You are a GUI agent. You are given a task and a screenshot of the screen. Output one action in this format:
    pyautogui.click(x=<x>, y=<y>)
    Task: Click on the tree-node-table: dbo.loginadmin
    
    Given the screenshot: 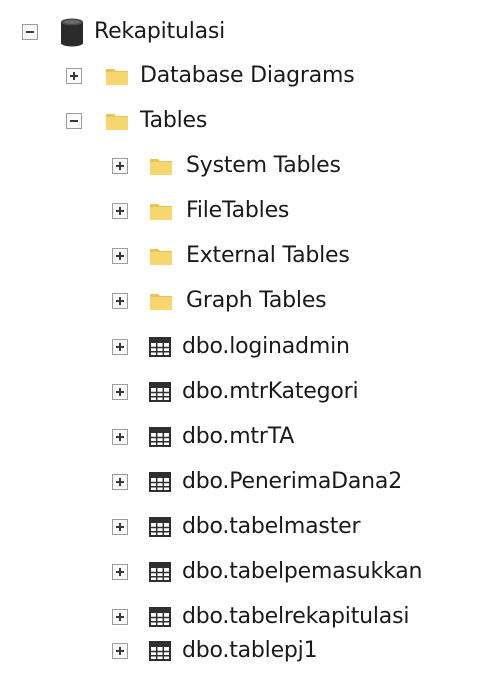 What is the action you would take?
    pyautogui.click(x=231, y=347)
    